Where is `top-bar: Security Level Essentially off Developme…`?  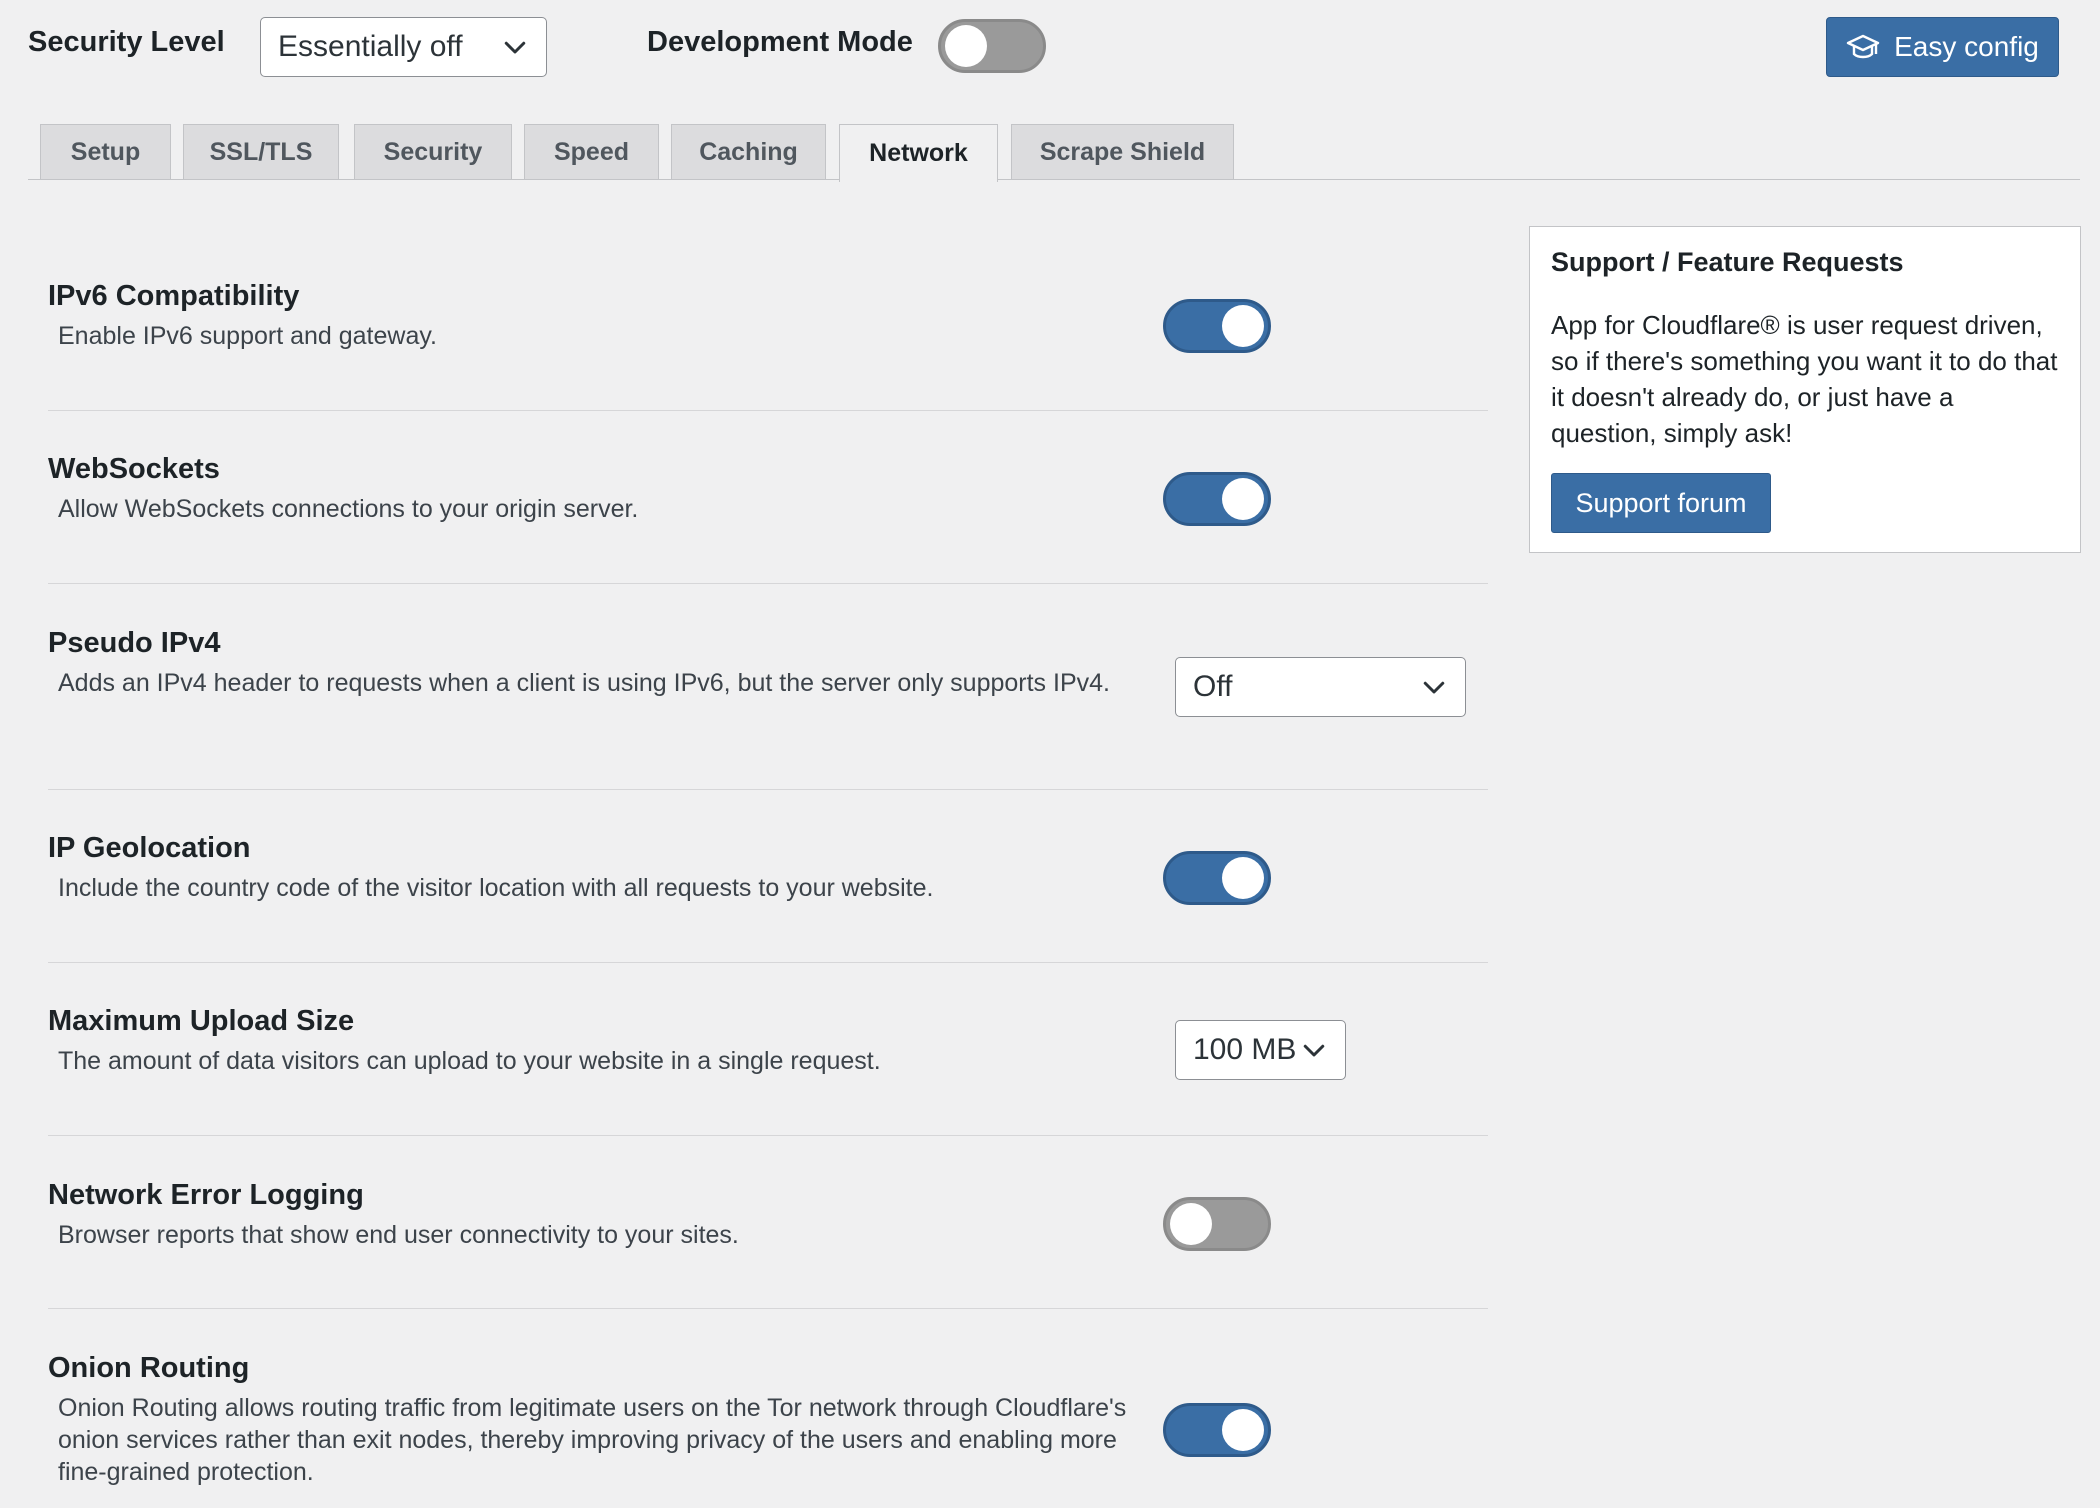 top-bar: Security Level Essentially off Developme… is located at coordinates (1050, 50).